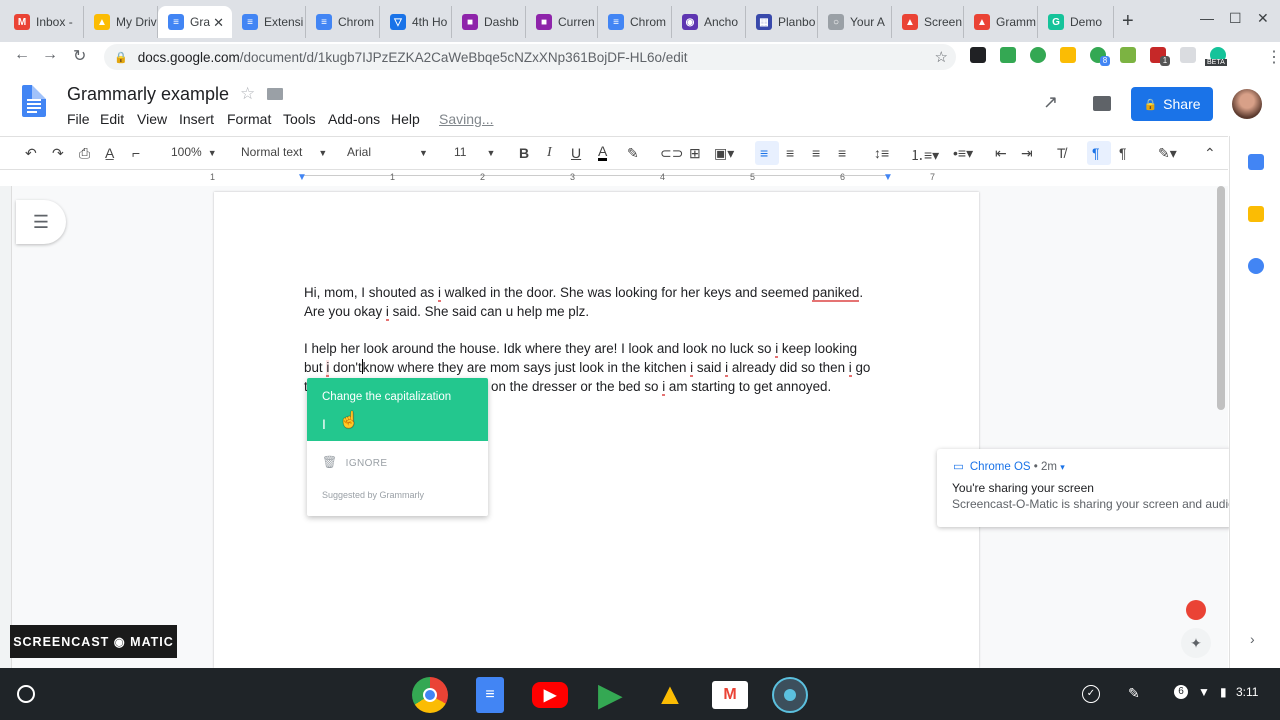 This screenshot has width=1280, height=720. What do you see at coordinates (302, 177) in the screenshot?
I see `left-indent-marker-icon: ▼` at bounding box center [302, 177].